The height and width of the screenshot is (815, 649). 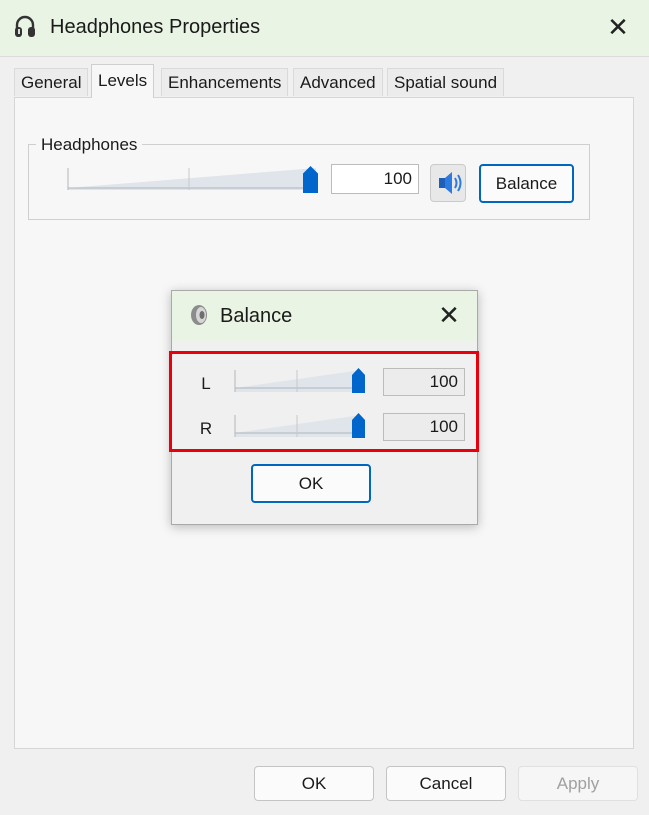 What do you see at coordinates (51, 82) in the screenshot?
I see `tab-general: General` at bounding box center [51, 82].